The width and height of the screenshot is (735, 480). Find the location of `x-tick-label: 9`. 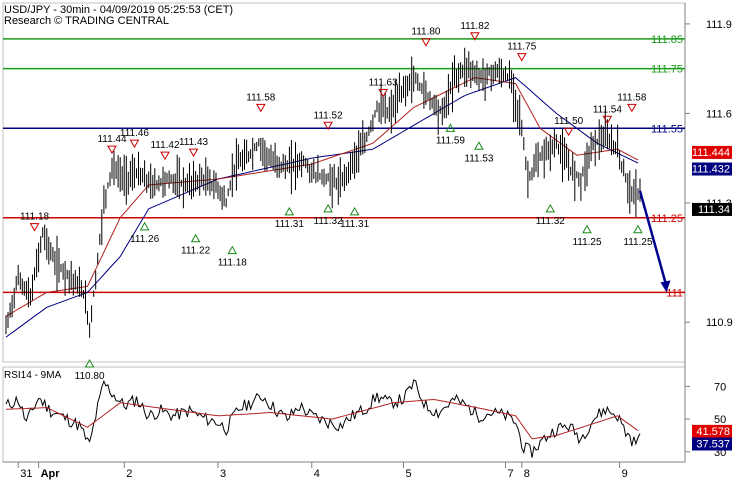

x-tick-label: 9 is located at coordinates (625, 474).